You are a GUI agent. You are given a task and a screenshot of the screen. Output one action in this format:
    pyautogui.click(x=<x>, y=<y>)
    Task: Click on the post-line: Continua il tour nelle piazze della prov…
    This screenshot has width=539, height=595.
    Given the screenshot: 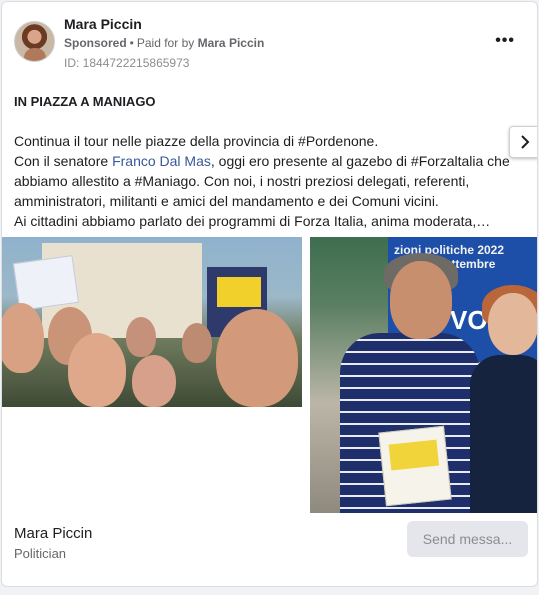 What is the action you would take?
    pyautogui.click(x=196, y=141)
    